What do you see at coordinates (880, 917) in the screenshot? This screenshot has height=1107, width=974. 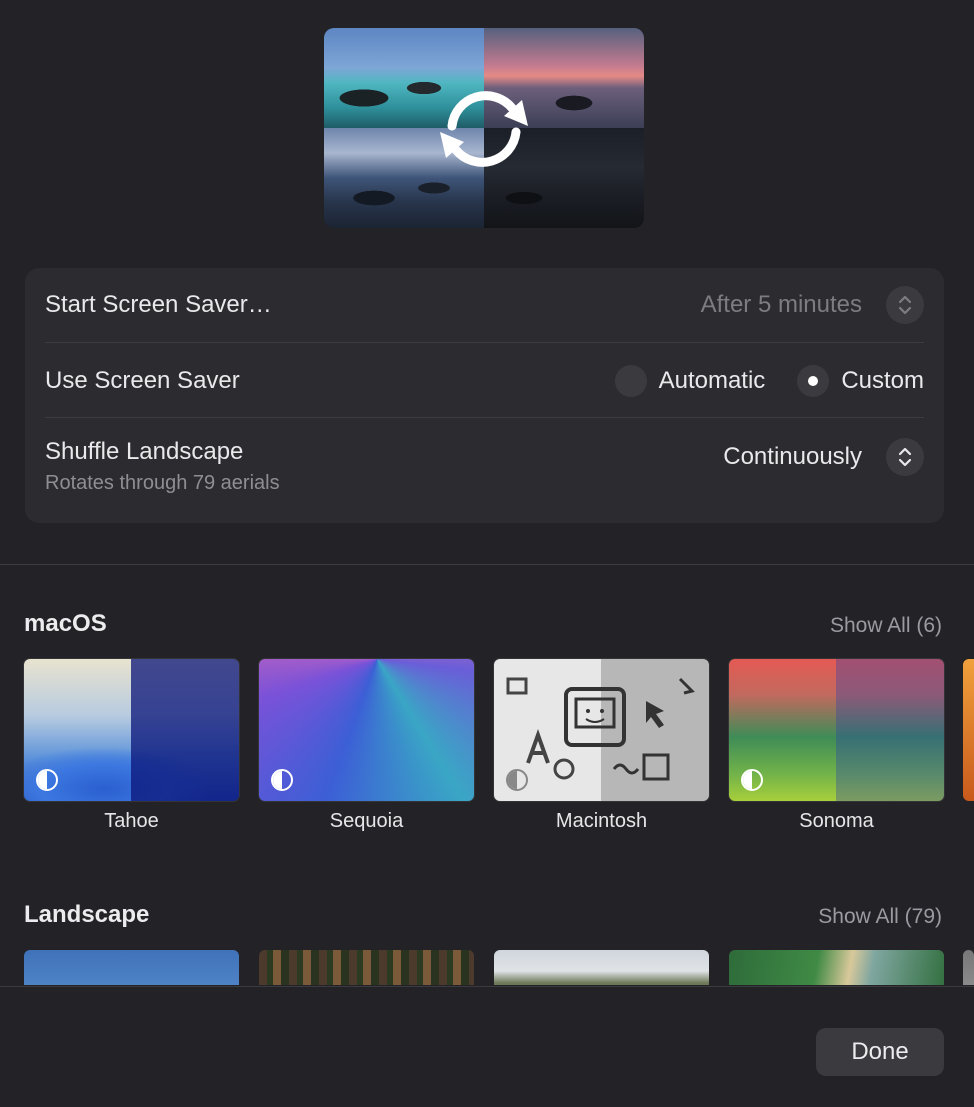 I see `landscape-show-all-button: Show All (79)` at bounding box center [880, 917].